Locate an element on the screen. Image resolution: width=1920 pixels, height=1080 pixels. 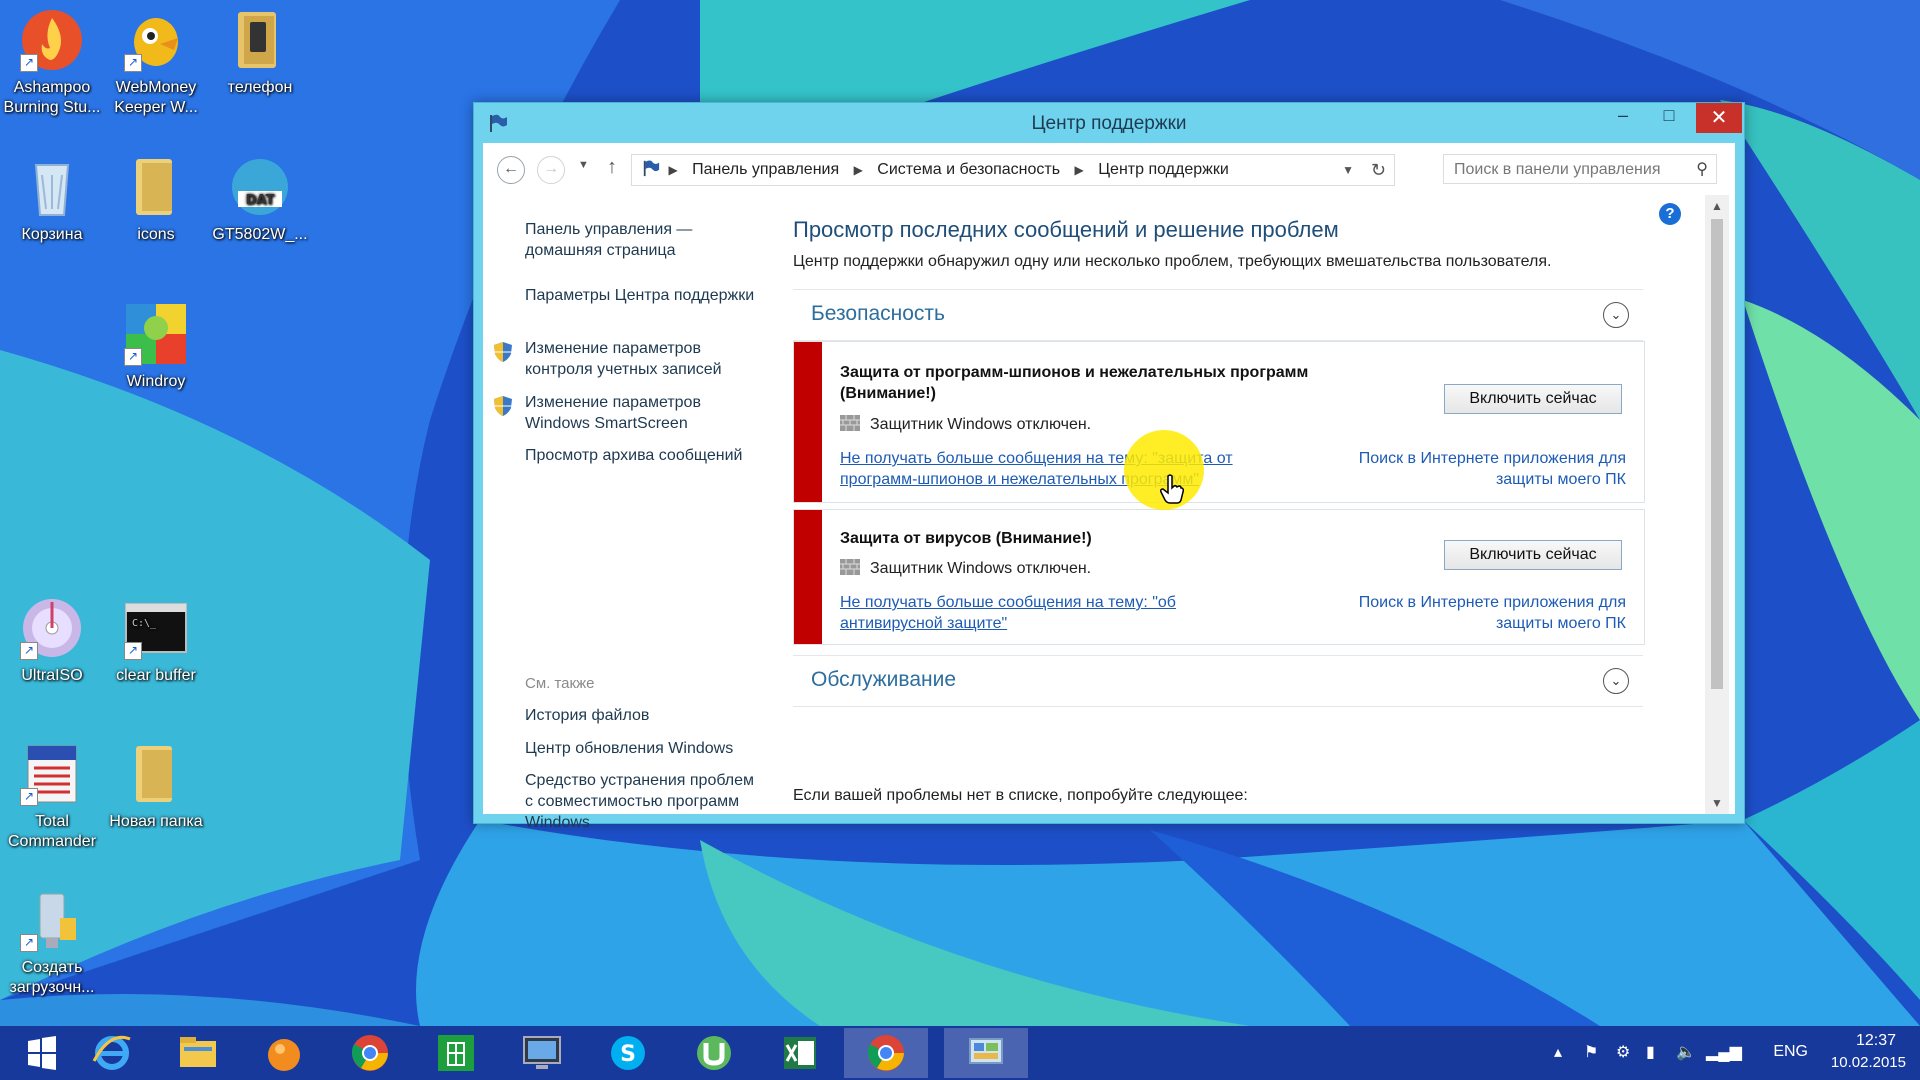
help-icon: ? is located at coordinates (1670, 214).